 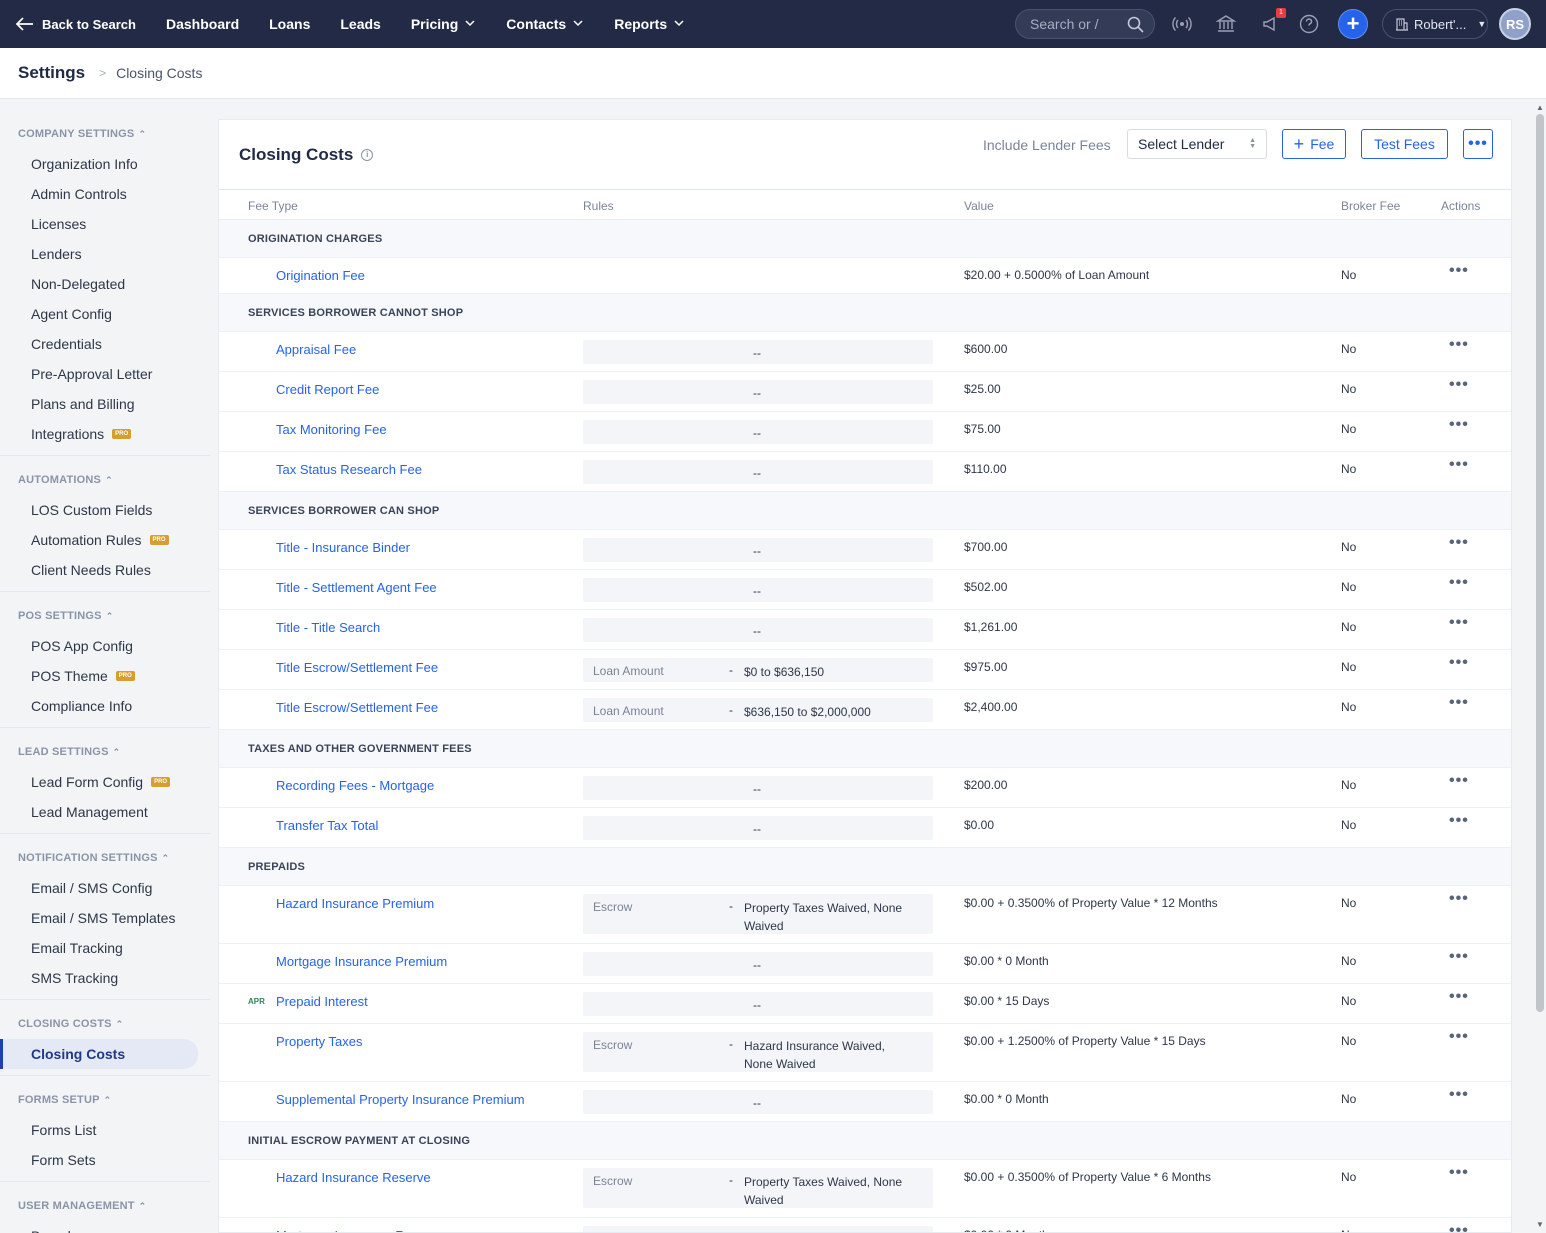 I want to click on sidebar-item-sms-tracking: SMS Tracking, so click(x=105, y=978).